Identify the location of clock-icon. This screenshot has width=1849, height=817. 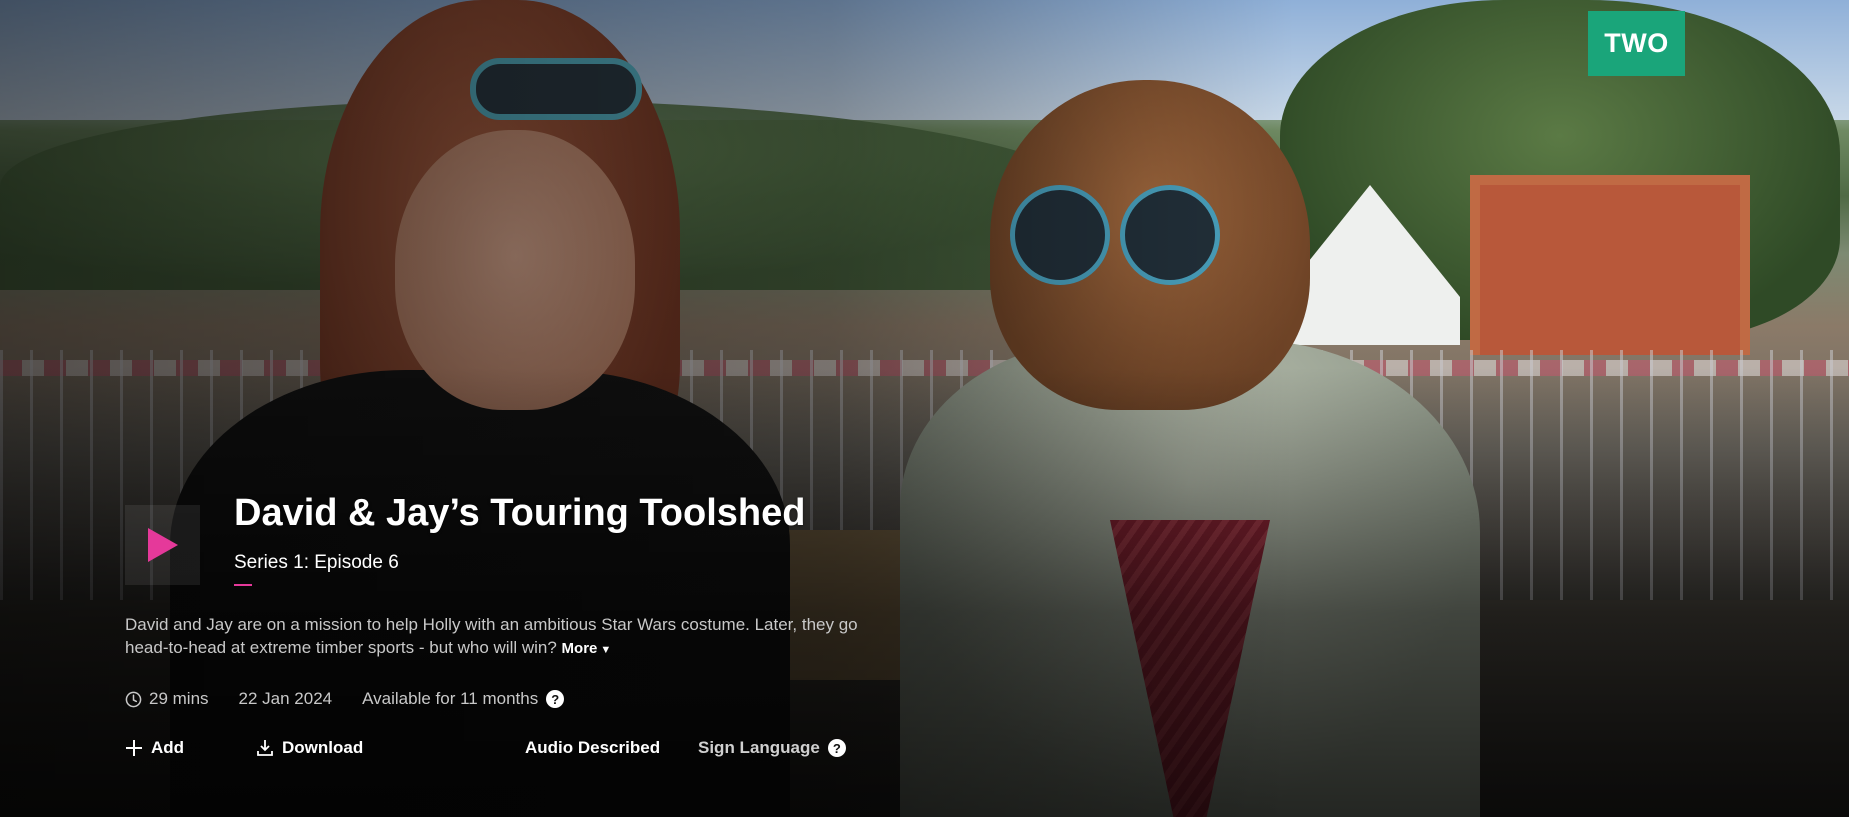
(133, 699).